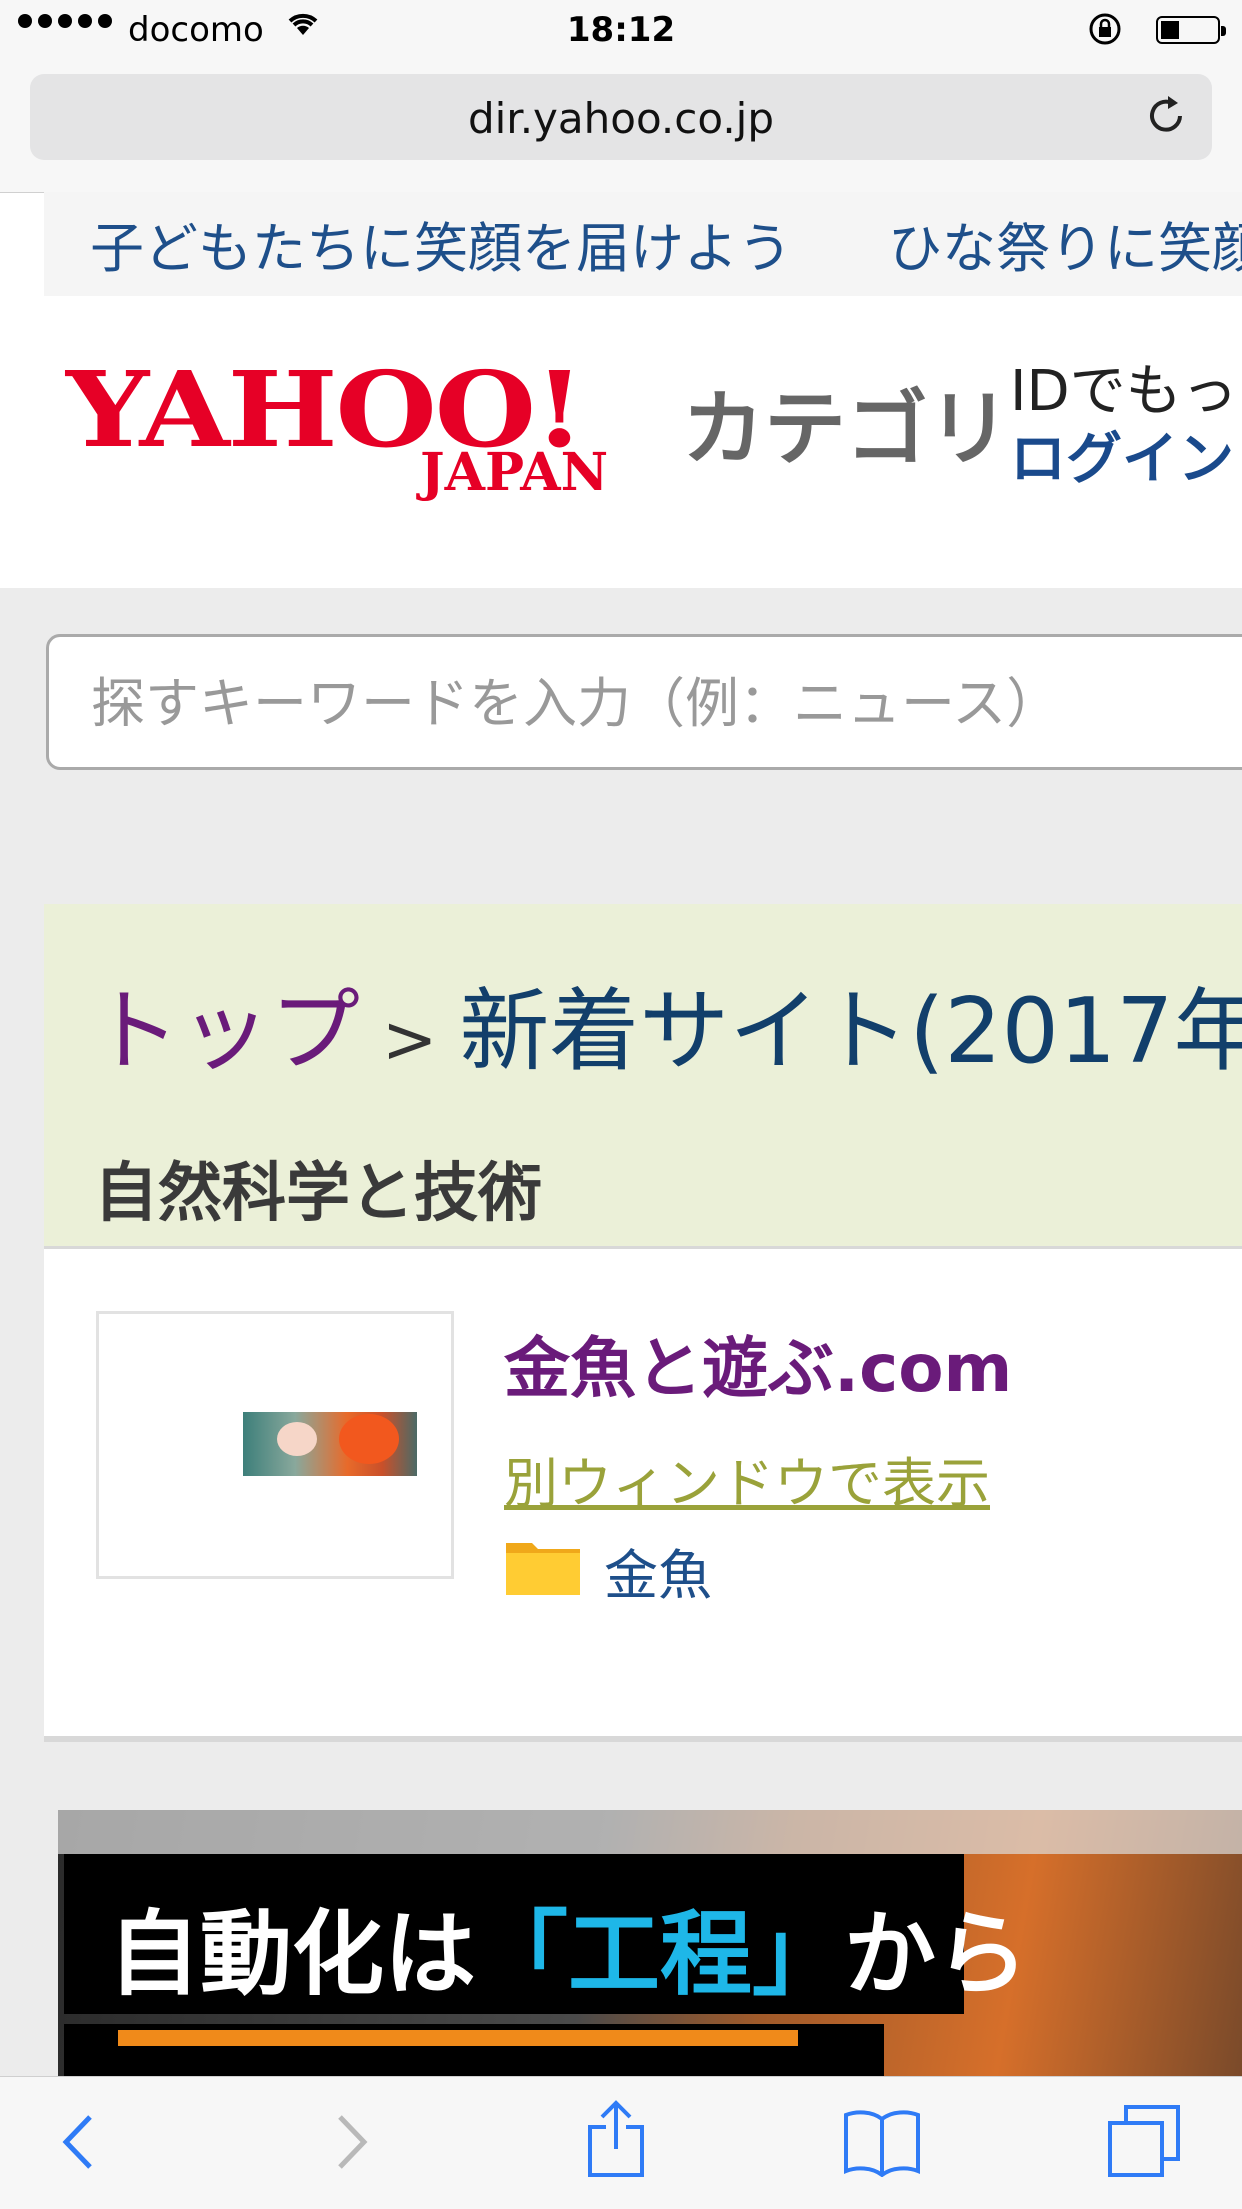 The height and width of the screenshot is (2209, 1242). What do you see at coordinates (1166, 118) in the screenshot?
I see `reload-icon` at bounding box center [1166, 118].